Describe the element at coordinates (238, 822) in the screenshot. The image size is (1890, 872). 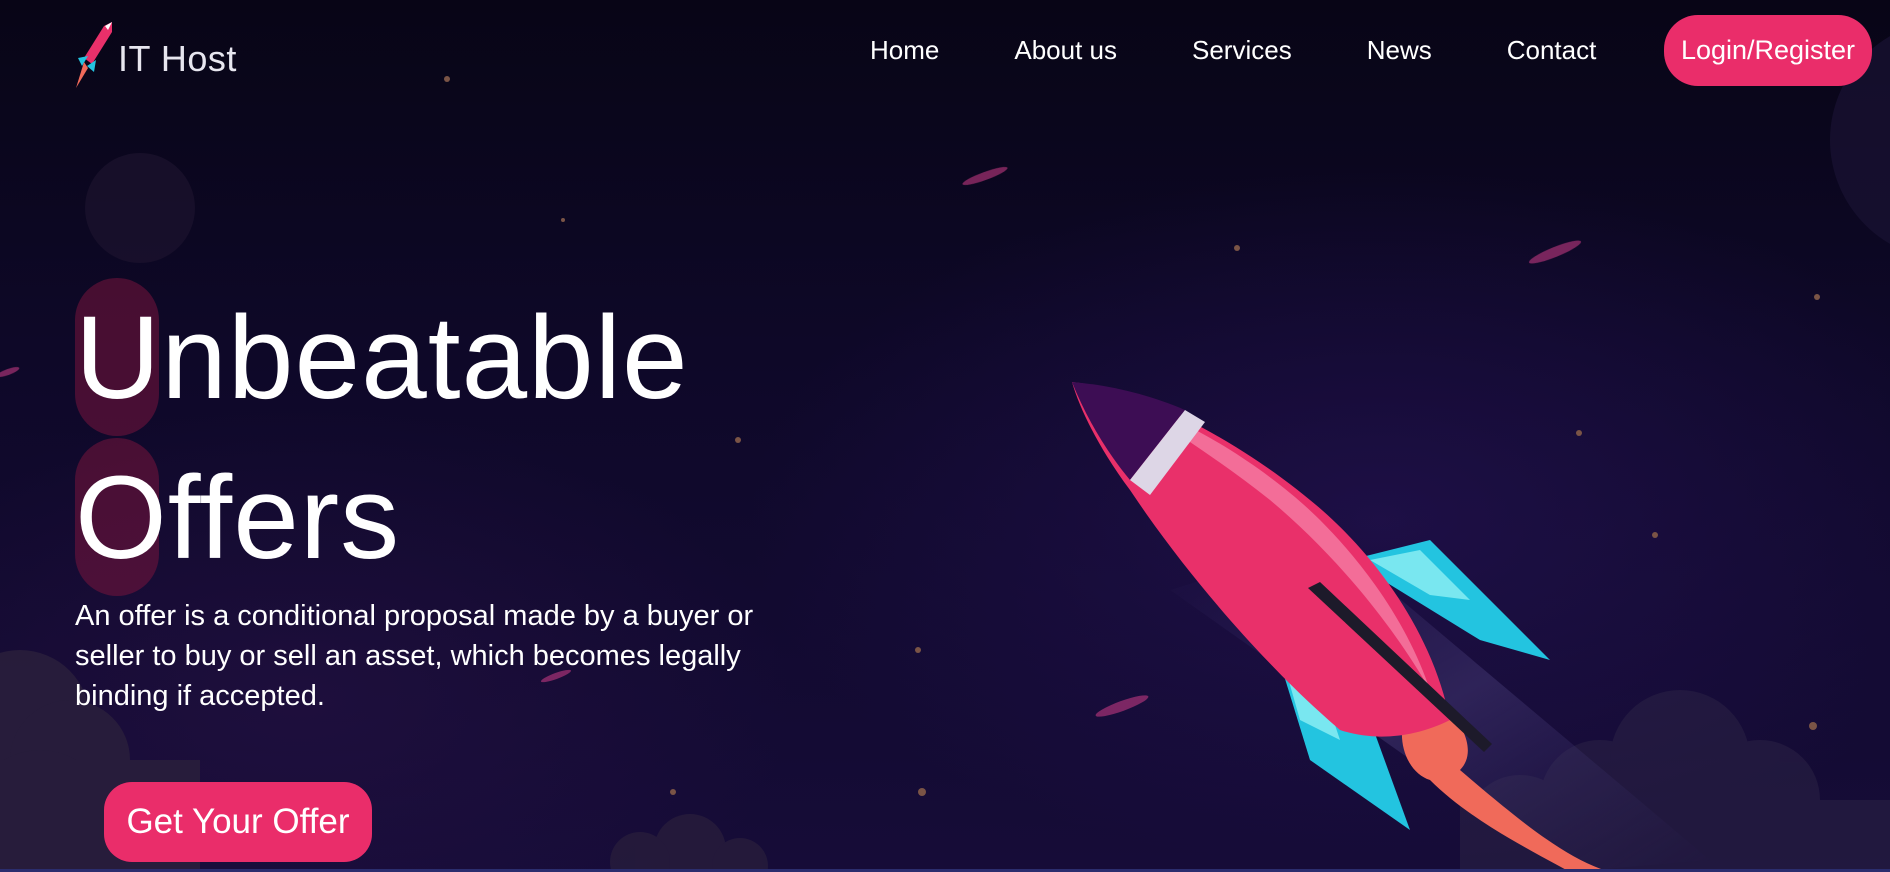
I see `get-your-offer-button: Get Your Offer` at that location.